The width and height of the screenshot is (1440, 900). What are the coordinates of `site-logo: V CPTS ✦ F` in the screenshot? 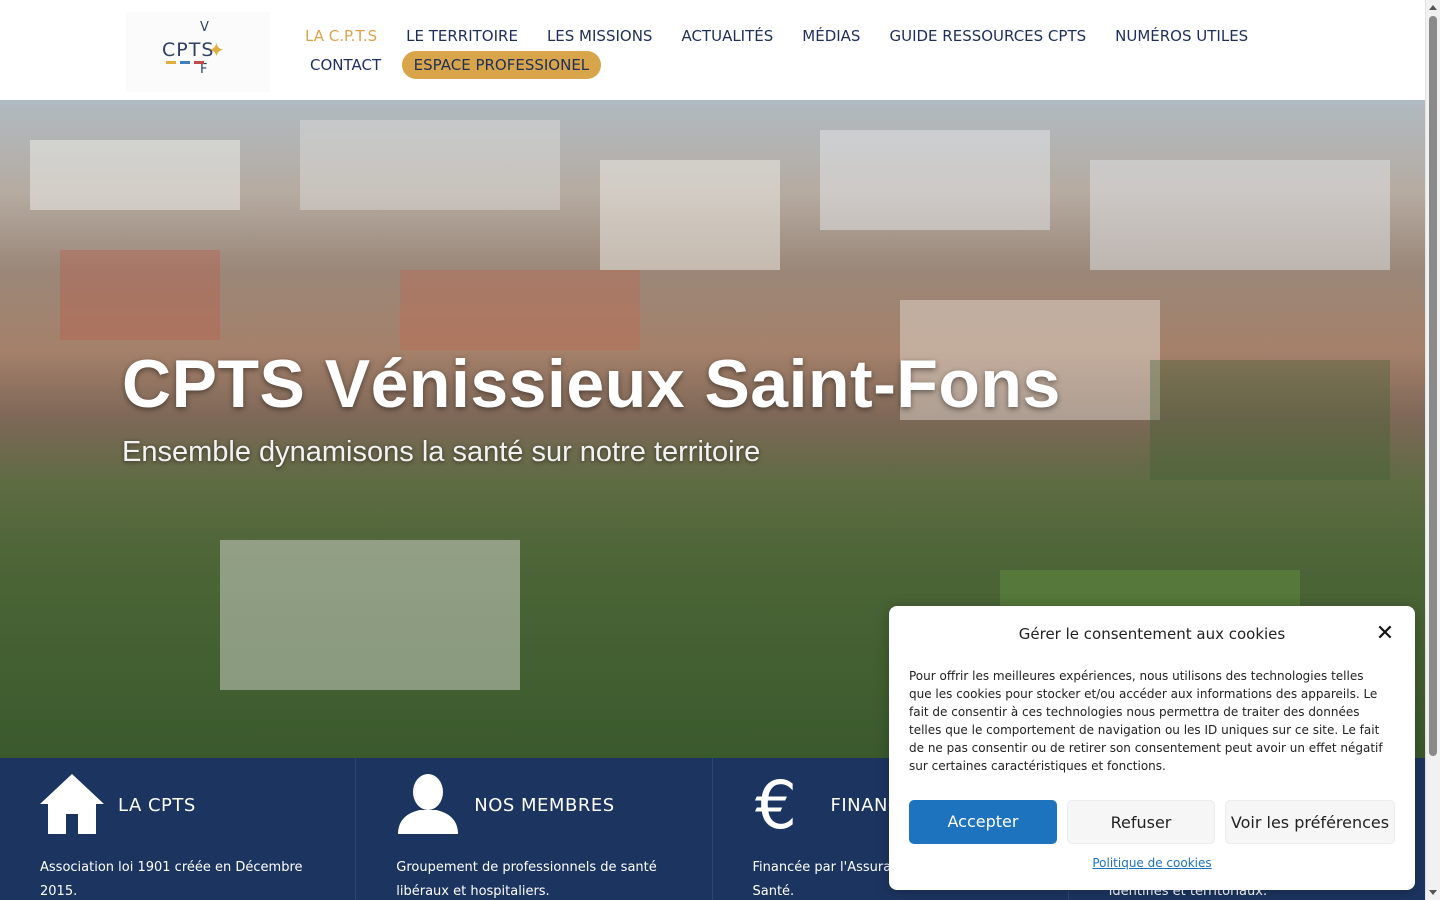 It's located at (198, 52).